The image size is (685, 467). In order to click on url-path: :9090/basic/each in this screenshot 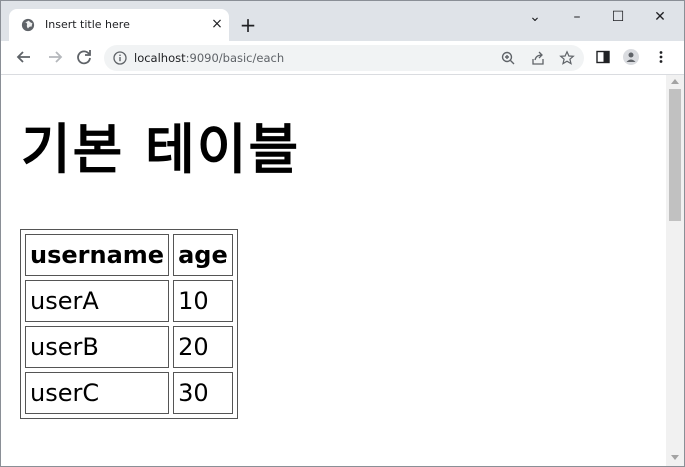, I will do `click(235, 58)`.